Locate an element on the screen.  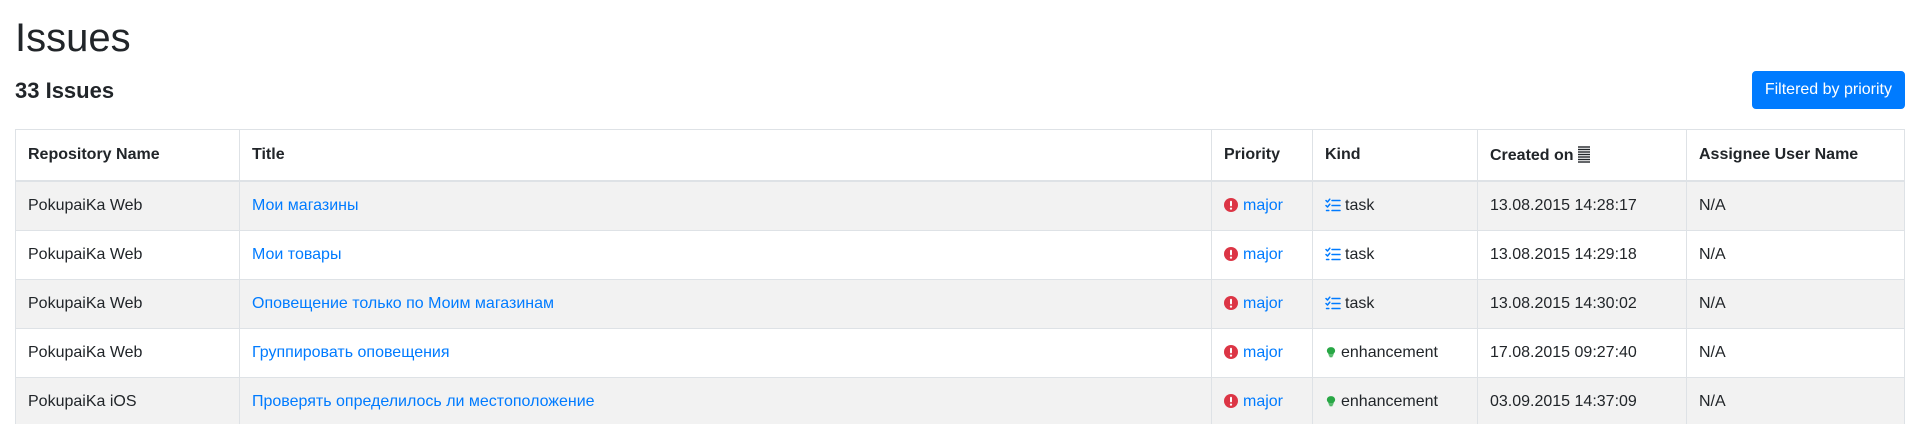
cell-title: Проверять определилось ли местоположение is located at coordinates (725, 400).